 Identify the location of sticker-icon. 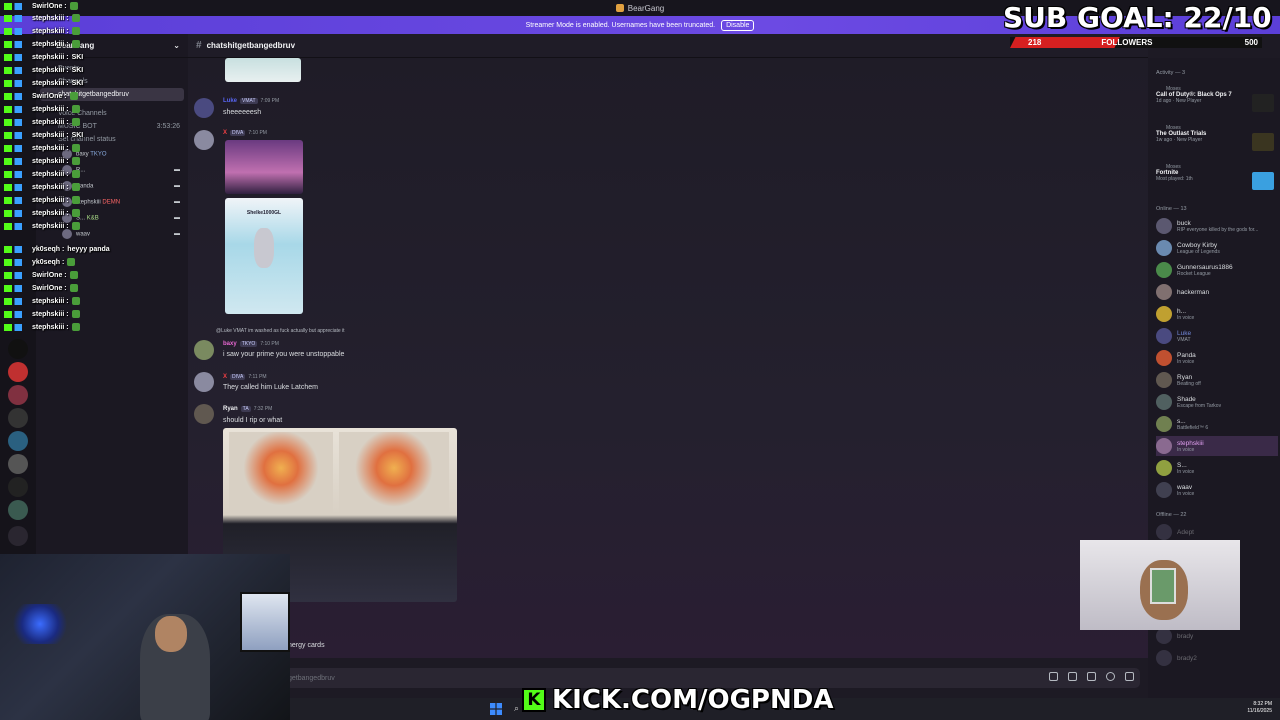
(1091, 676).